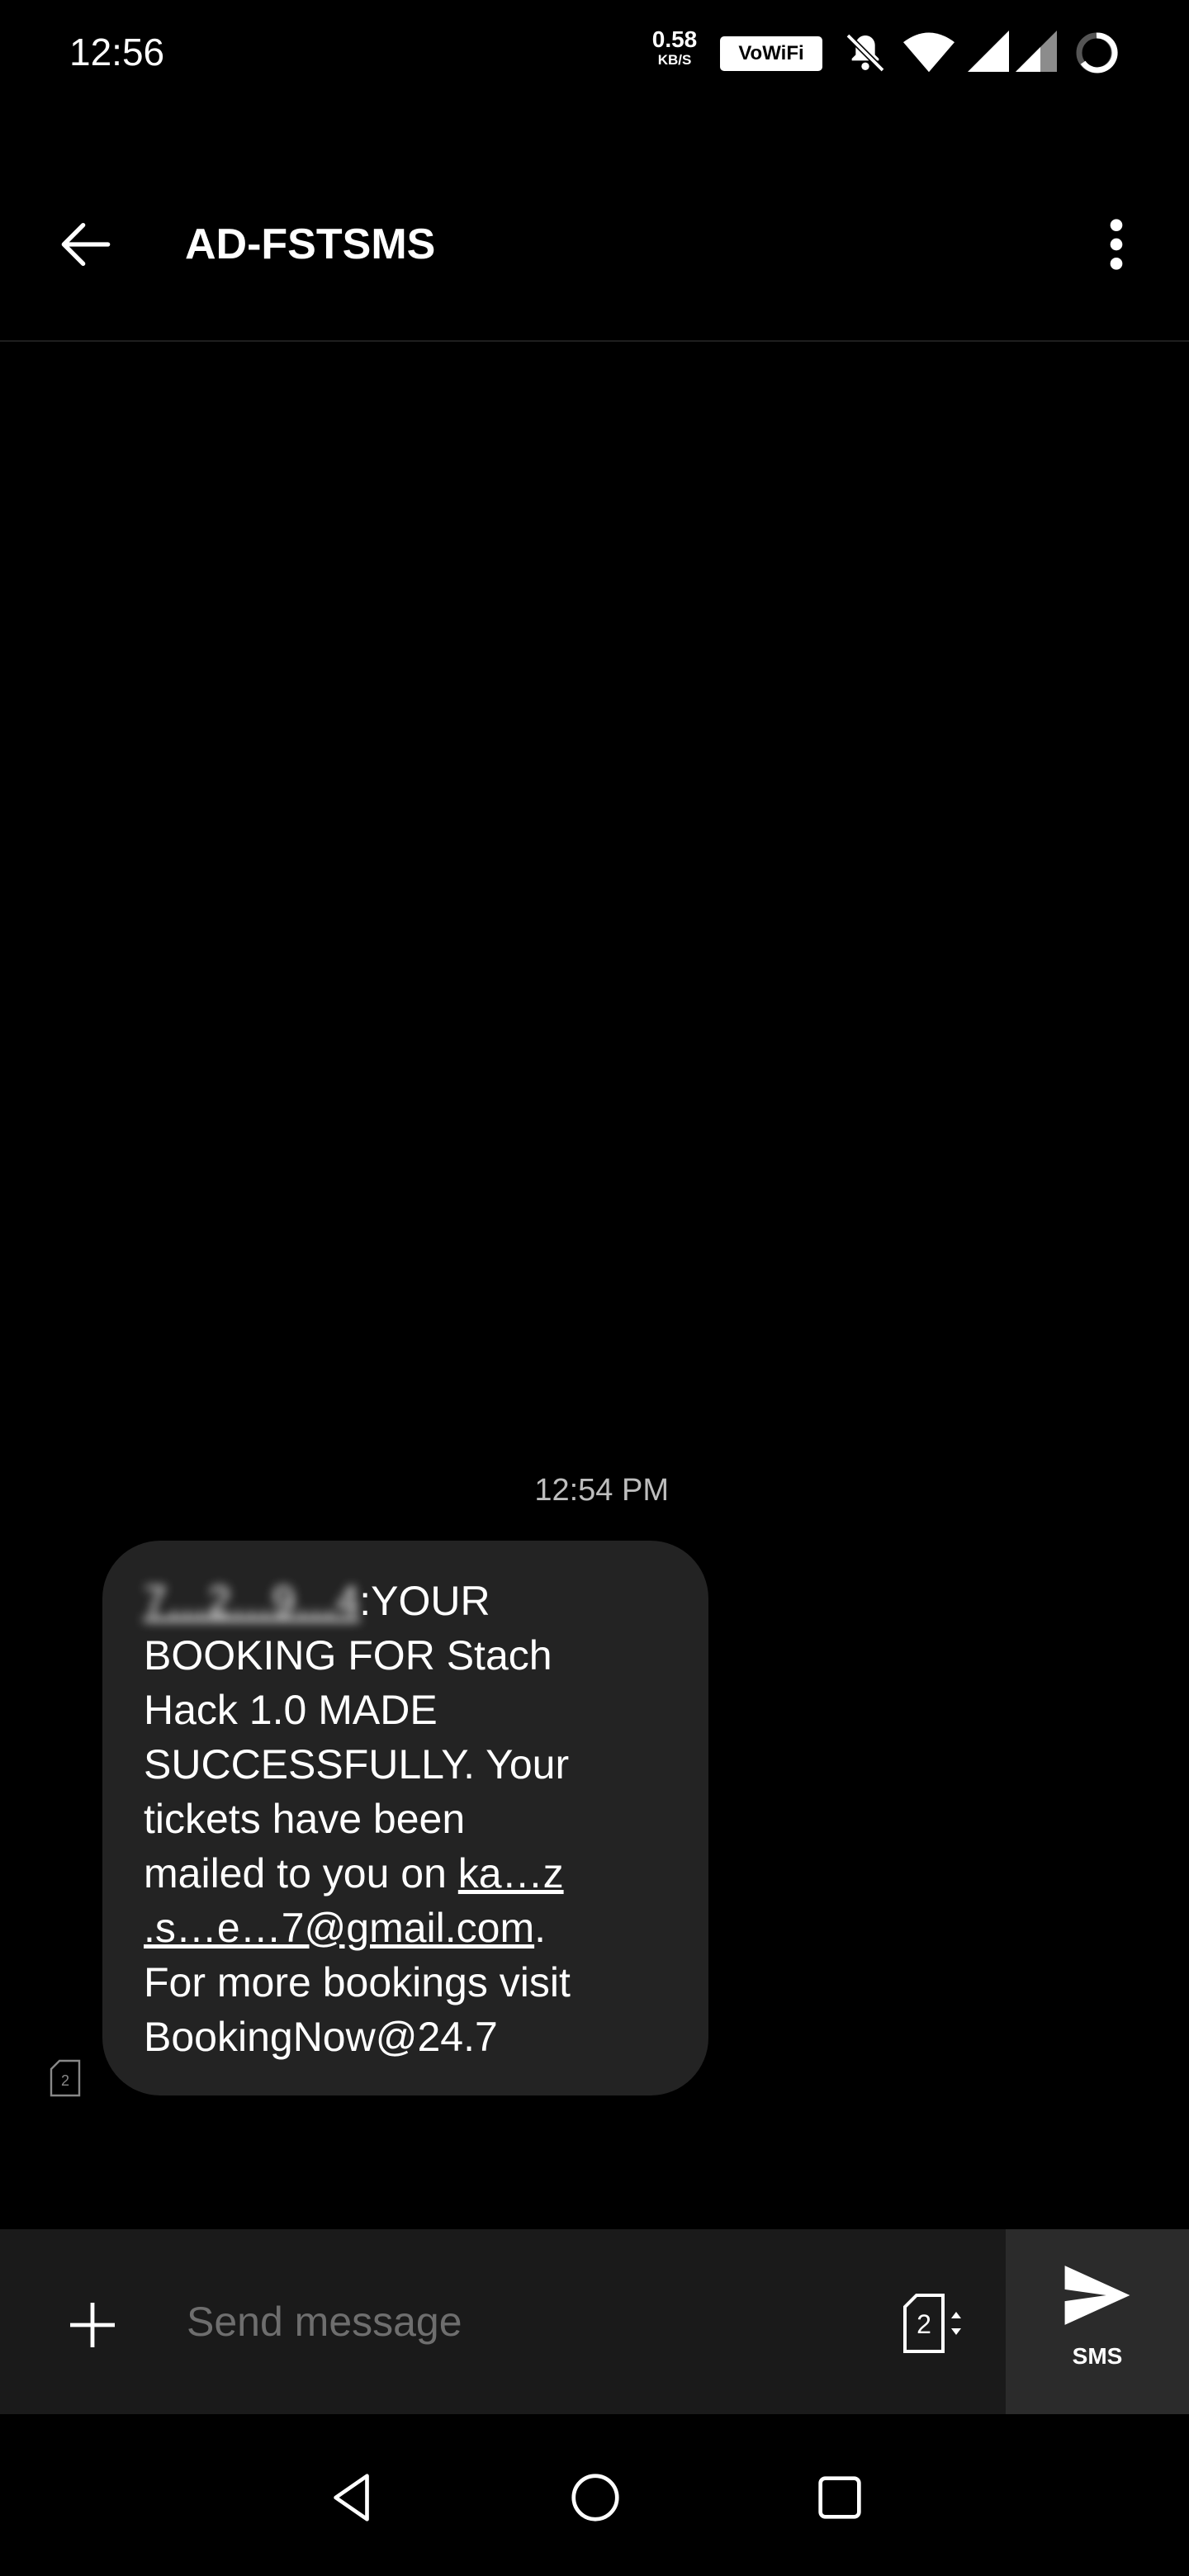  I want to click on bell-off-icon, so click(865, 53).